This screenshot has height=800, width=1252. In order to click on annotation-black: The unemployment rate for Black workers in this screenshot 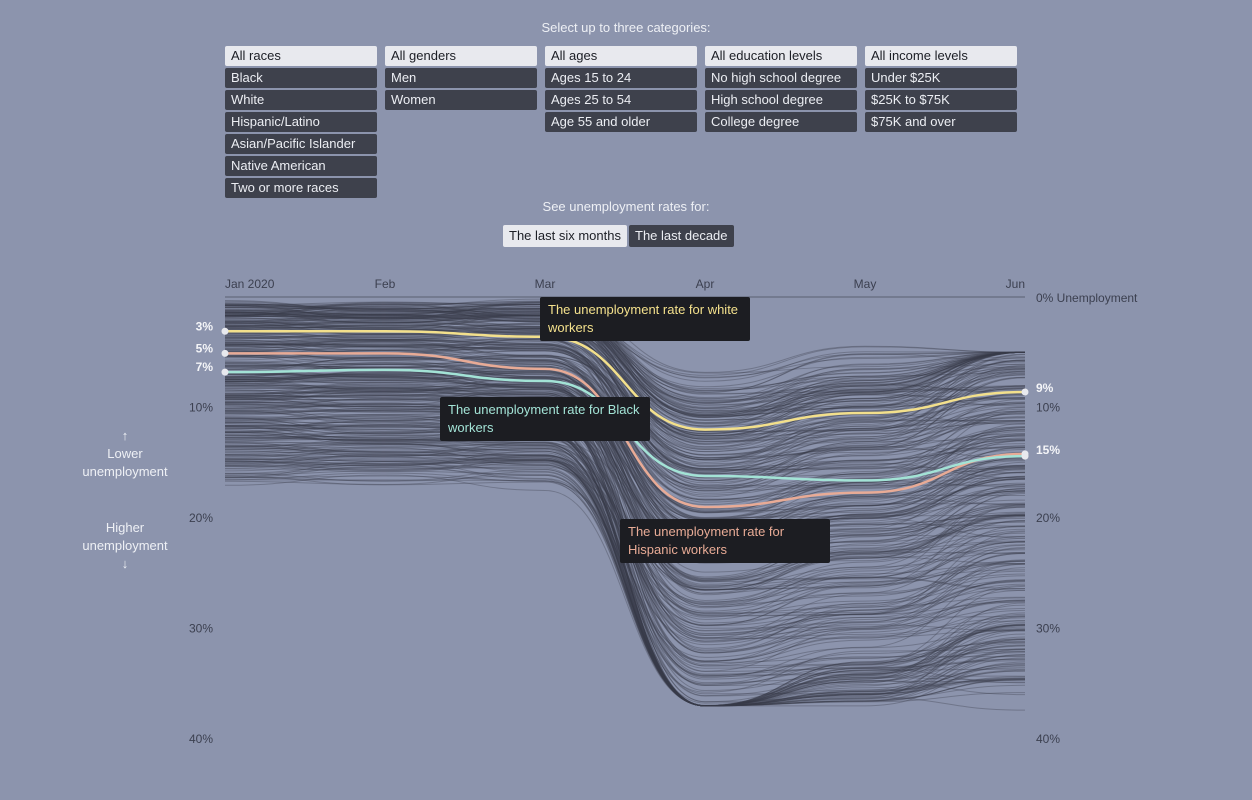, I will do `click(545, 419)`.